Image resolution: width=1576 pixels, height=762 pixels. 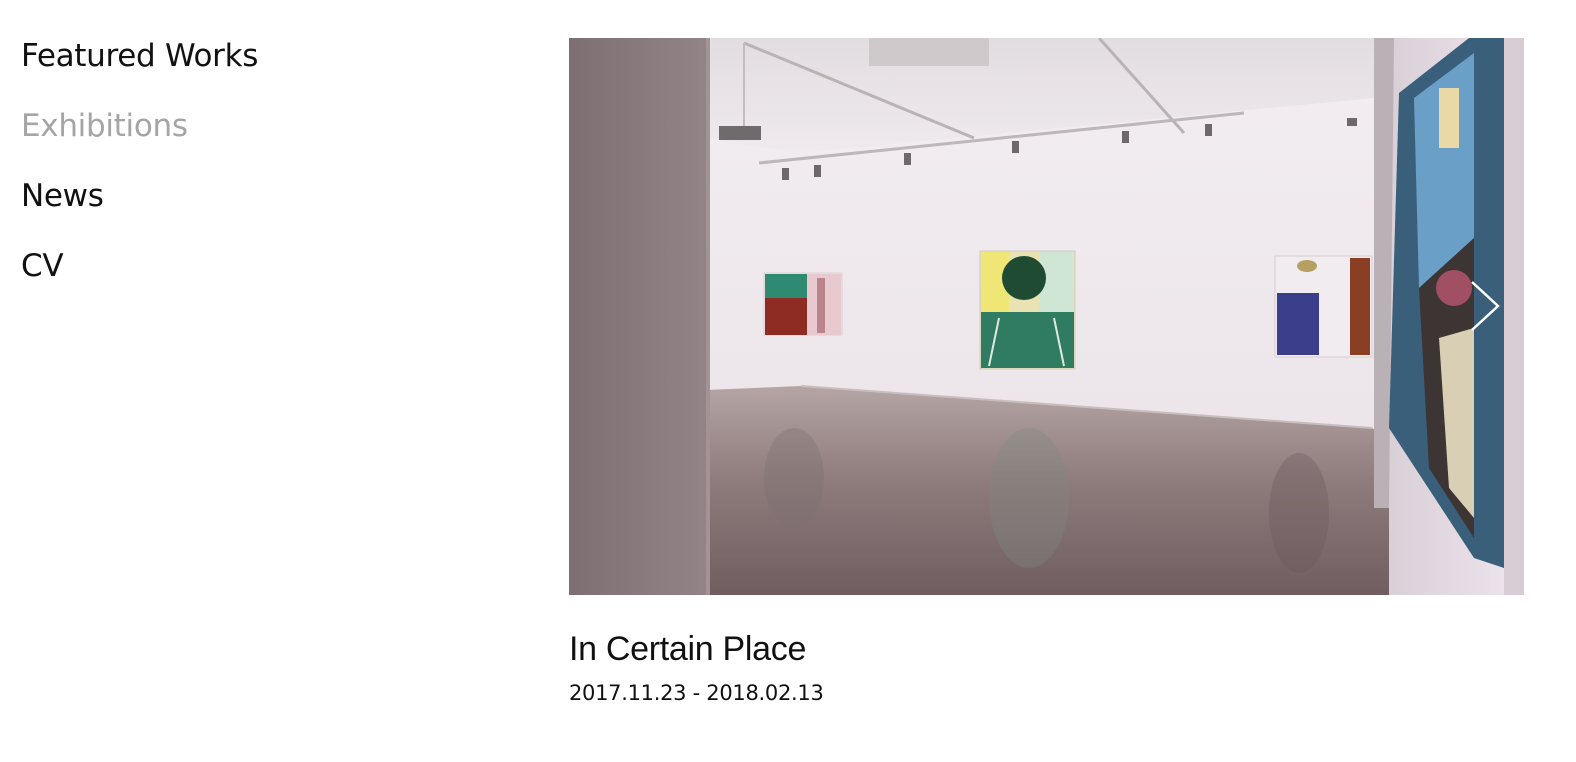 What do you see at coordinates (1485, 306) in the screenshot?
I see `chevron-right-icon` at bounding box center [1485, 306].